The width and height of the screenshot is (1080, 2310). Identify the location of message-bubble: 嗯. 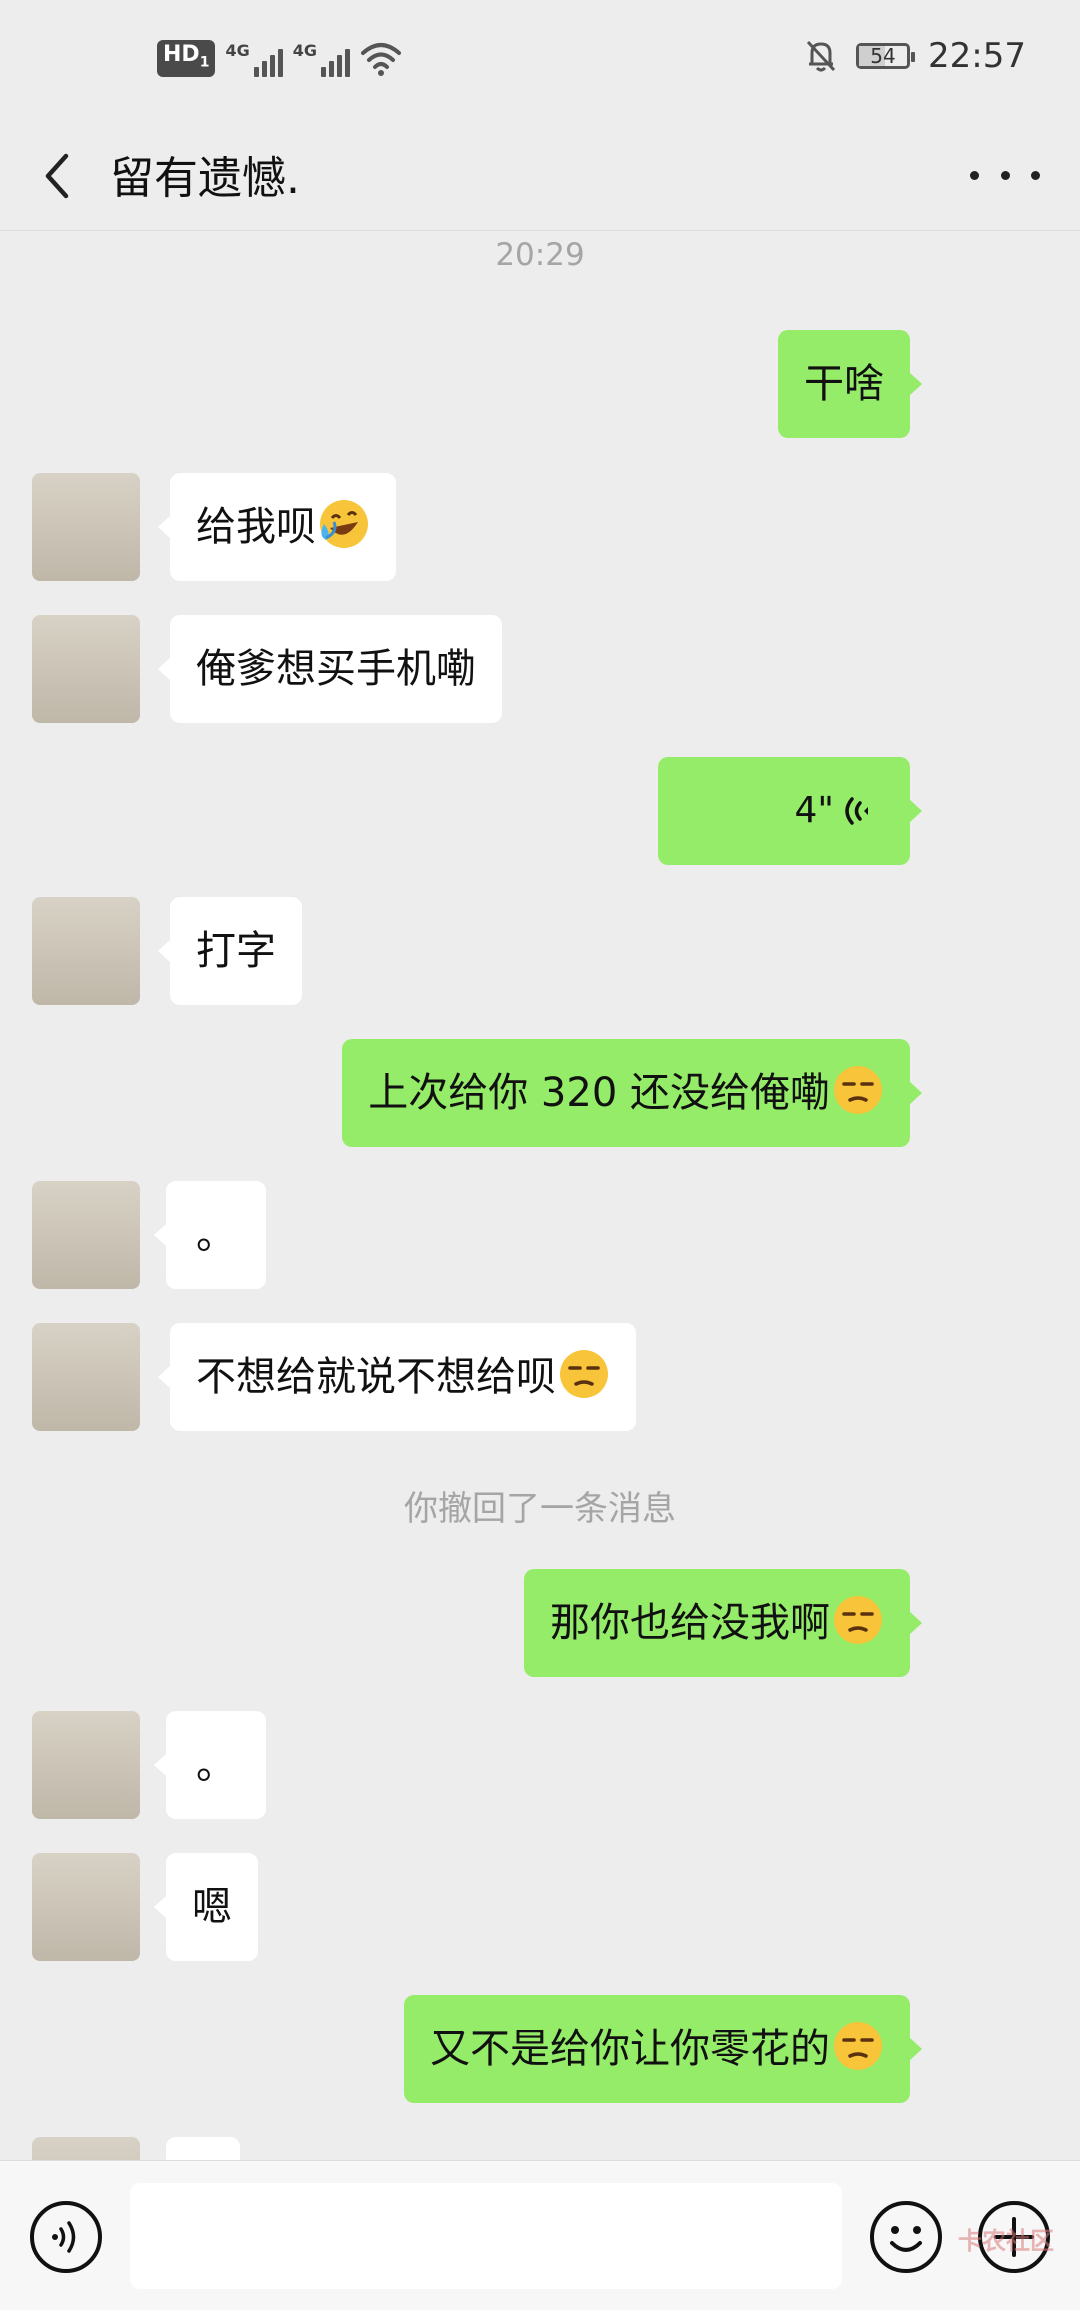
(206, 1907).